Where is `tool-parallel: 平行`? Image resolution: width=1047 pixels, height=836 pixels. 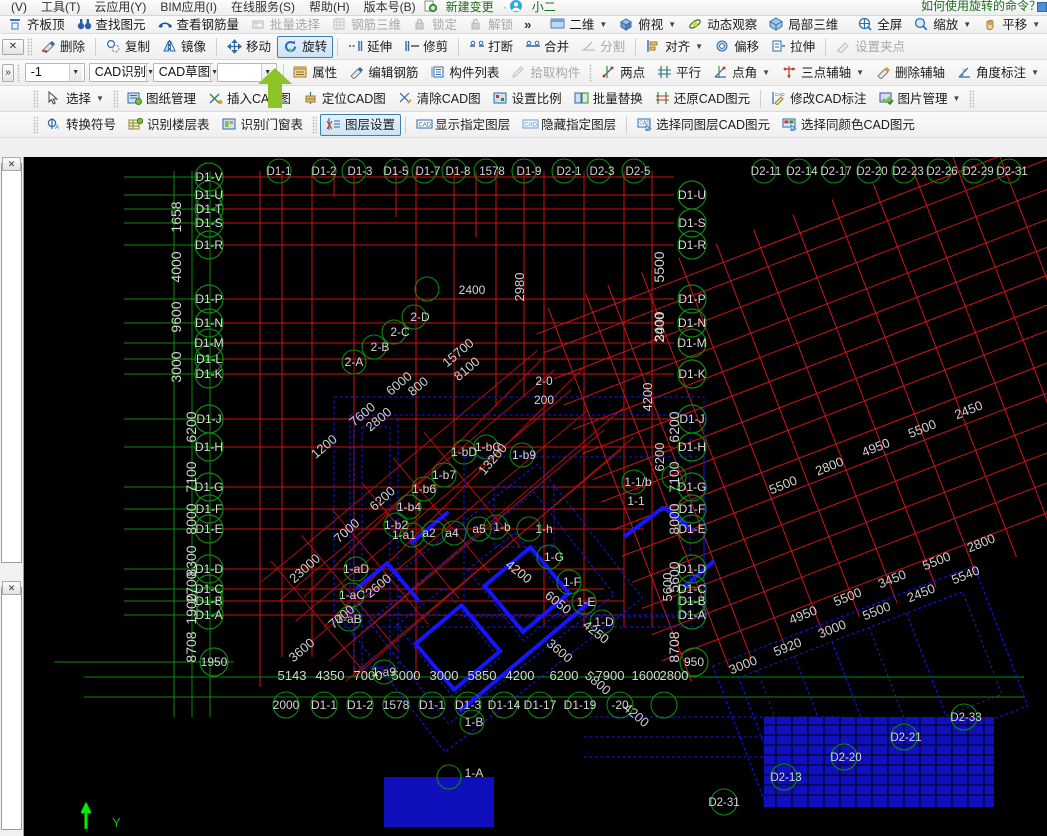 tool-parallel: 平行 is located at coordinates (679, 73).